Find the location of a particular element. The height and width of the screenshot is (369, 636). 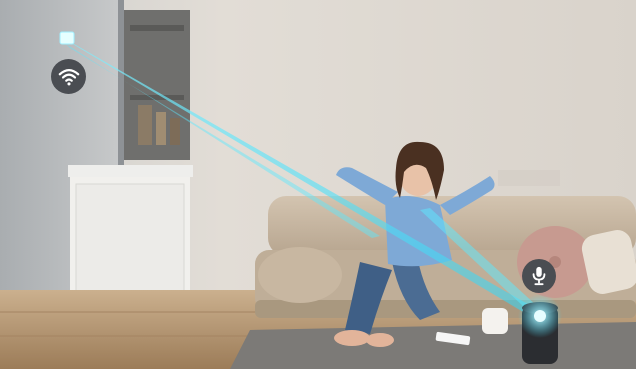

smart-speaker is located at coordinates (540, 329).